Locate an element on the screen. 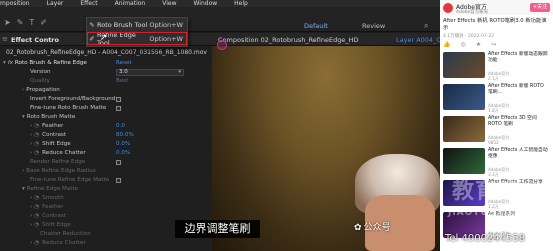  recommendation-card: After Effects 新版动态跟踪功能 Adobe官方 2.1万 is located at coordinates (497, 66).